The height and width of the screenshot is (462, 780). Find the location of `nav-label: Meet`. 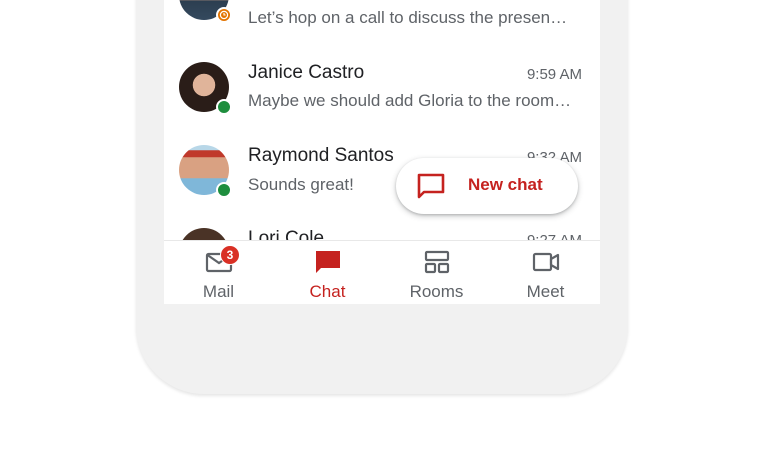

nav-label: Meet is located at coordinates (545, 291).